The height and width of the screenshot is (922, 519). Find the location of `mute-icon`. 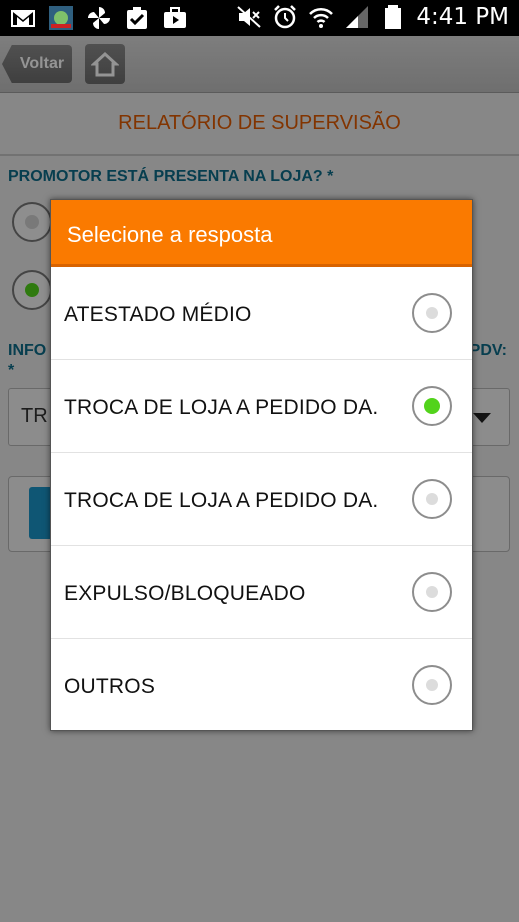

mute-icon is located at coordinates (249, 17).